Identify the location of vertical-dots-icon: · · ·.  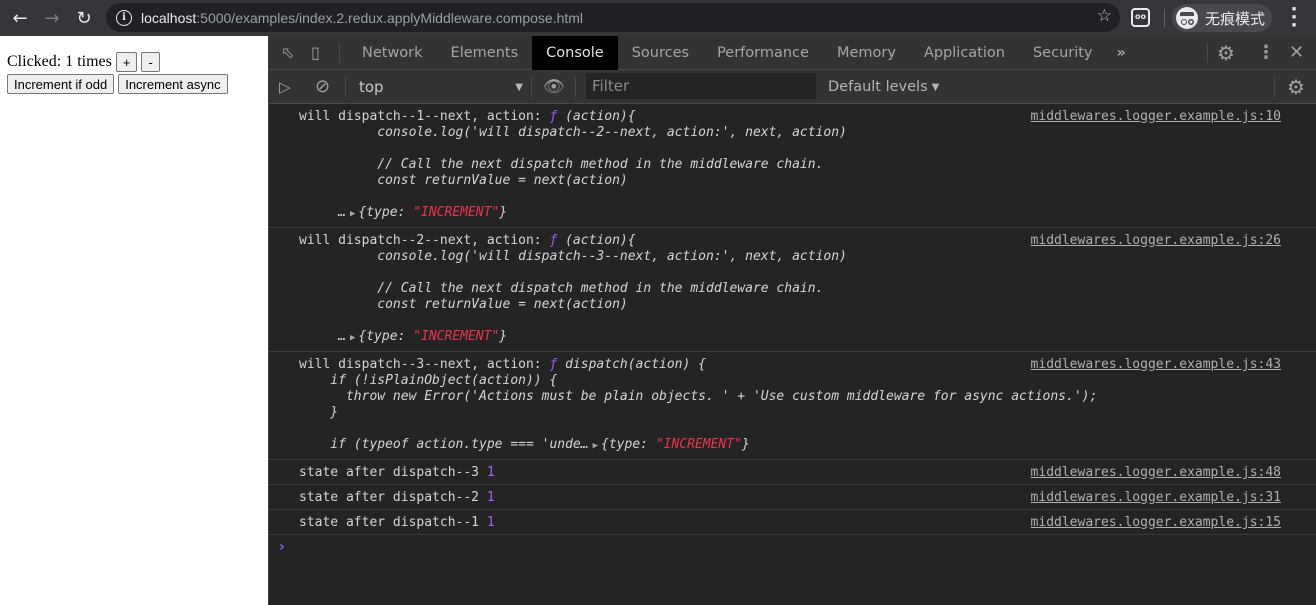
(1294, 18).